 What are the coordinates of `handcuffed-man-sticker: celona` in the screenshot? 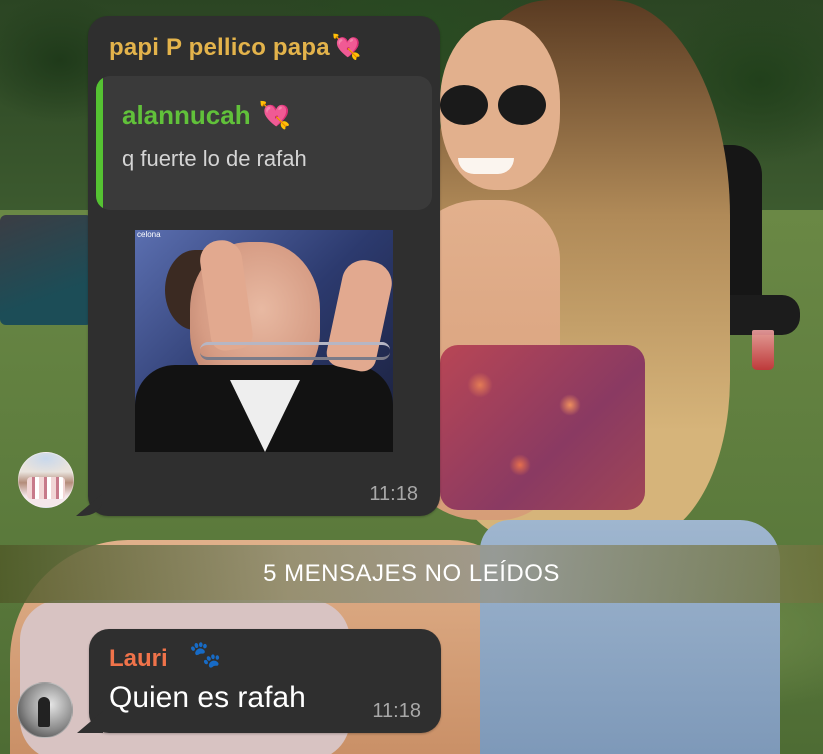 It's located at (264, 341).